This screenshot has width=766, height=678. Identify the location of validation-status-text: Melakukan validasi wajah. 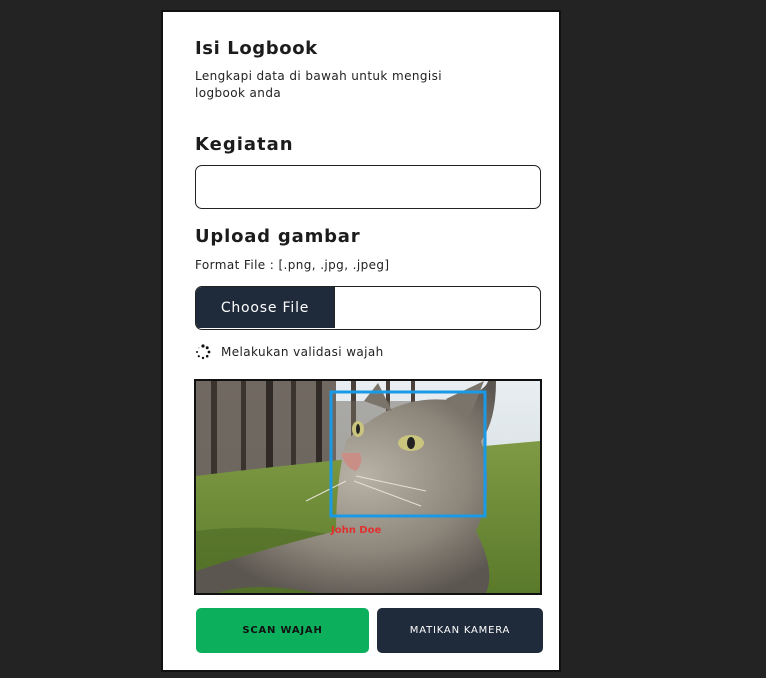
(302, 352).